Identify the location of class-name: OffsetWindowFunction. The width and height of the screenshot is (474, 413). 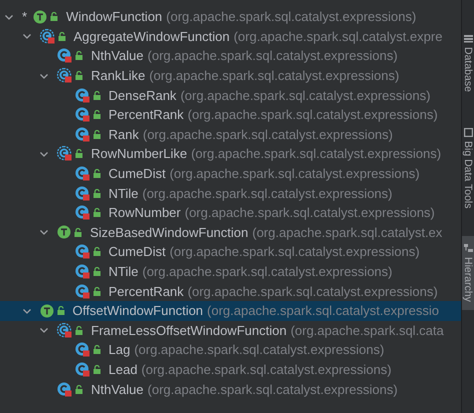
(138, 310).